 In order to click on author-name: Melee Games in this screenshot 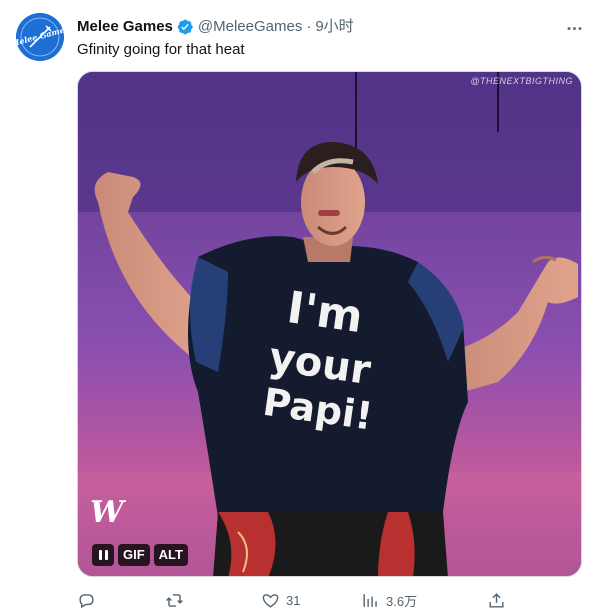, I will do `click(125, 27)`.